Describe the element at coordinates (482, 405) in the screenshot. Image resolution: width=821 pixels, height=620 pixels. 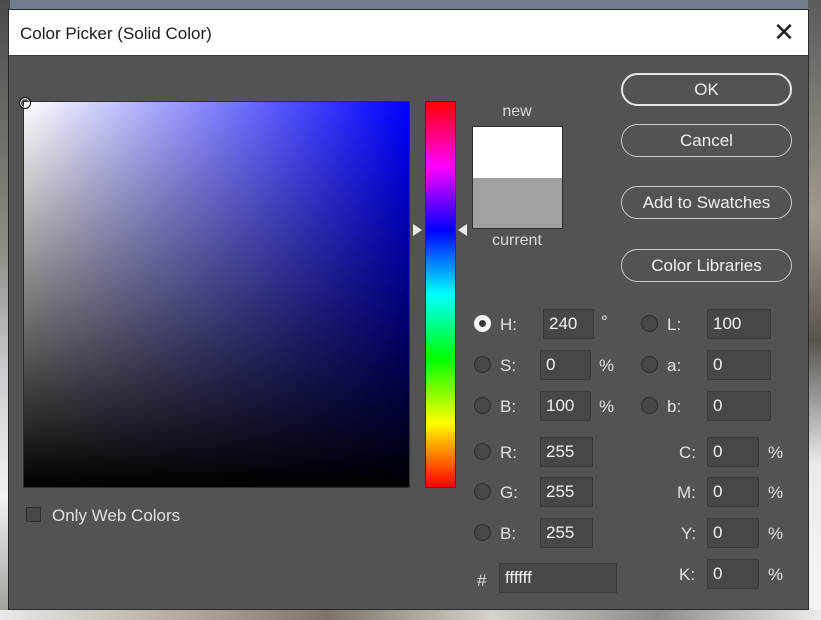
I see `brightness-radio` at that location.